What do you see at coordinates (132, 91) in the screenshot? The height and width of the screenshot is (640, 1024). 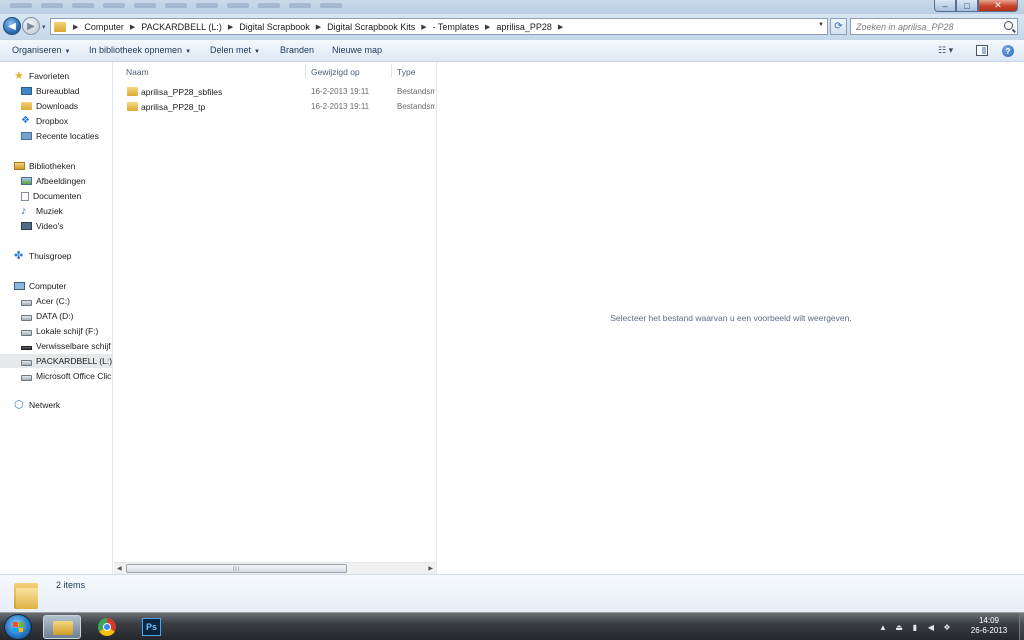 I see `folder-icon` at bounding box center [132, 91].